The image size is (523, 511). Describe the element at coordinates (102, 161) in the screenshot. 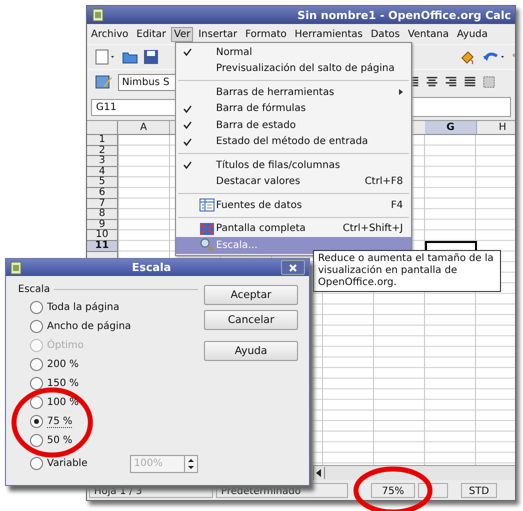

I see `row-header: 3` at that location.